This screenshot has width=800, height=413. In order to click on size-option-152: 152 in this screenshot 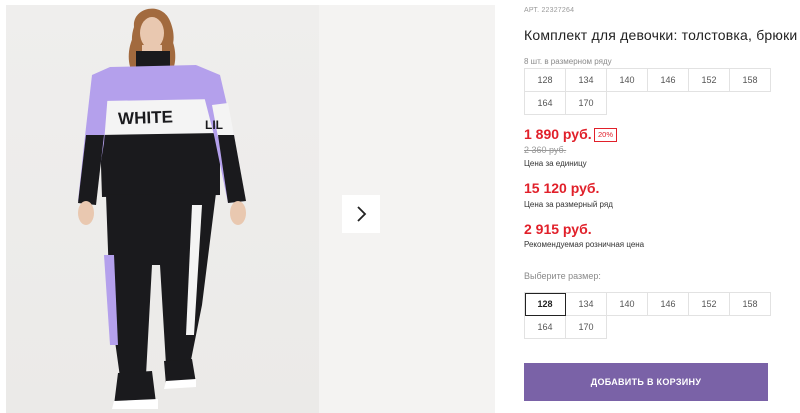, I will do `click(709, 304)`.